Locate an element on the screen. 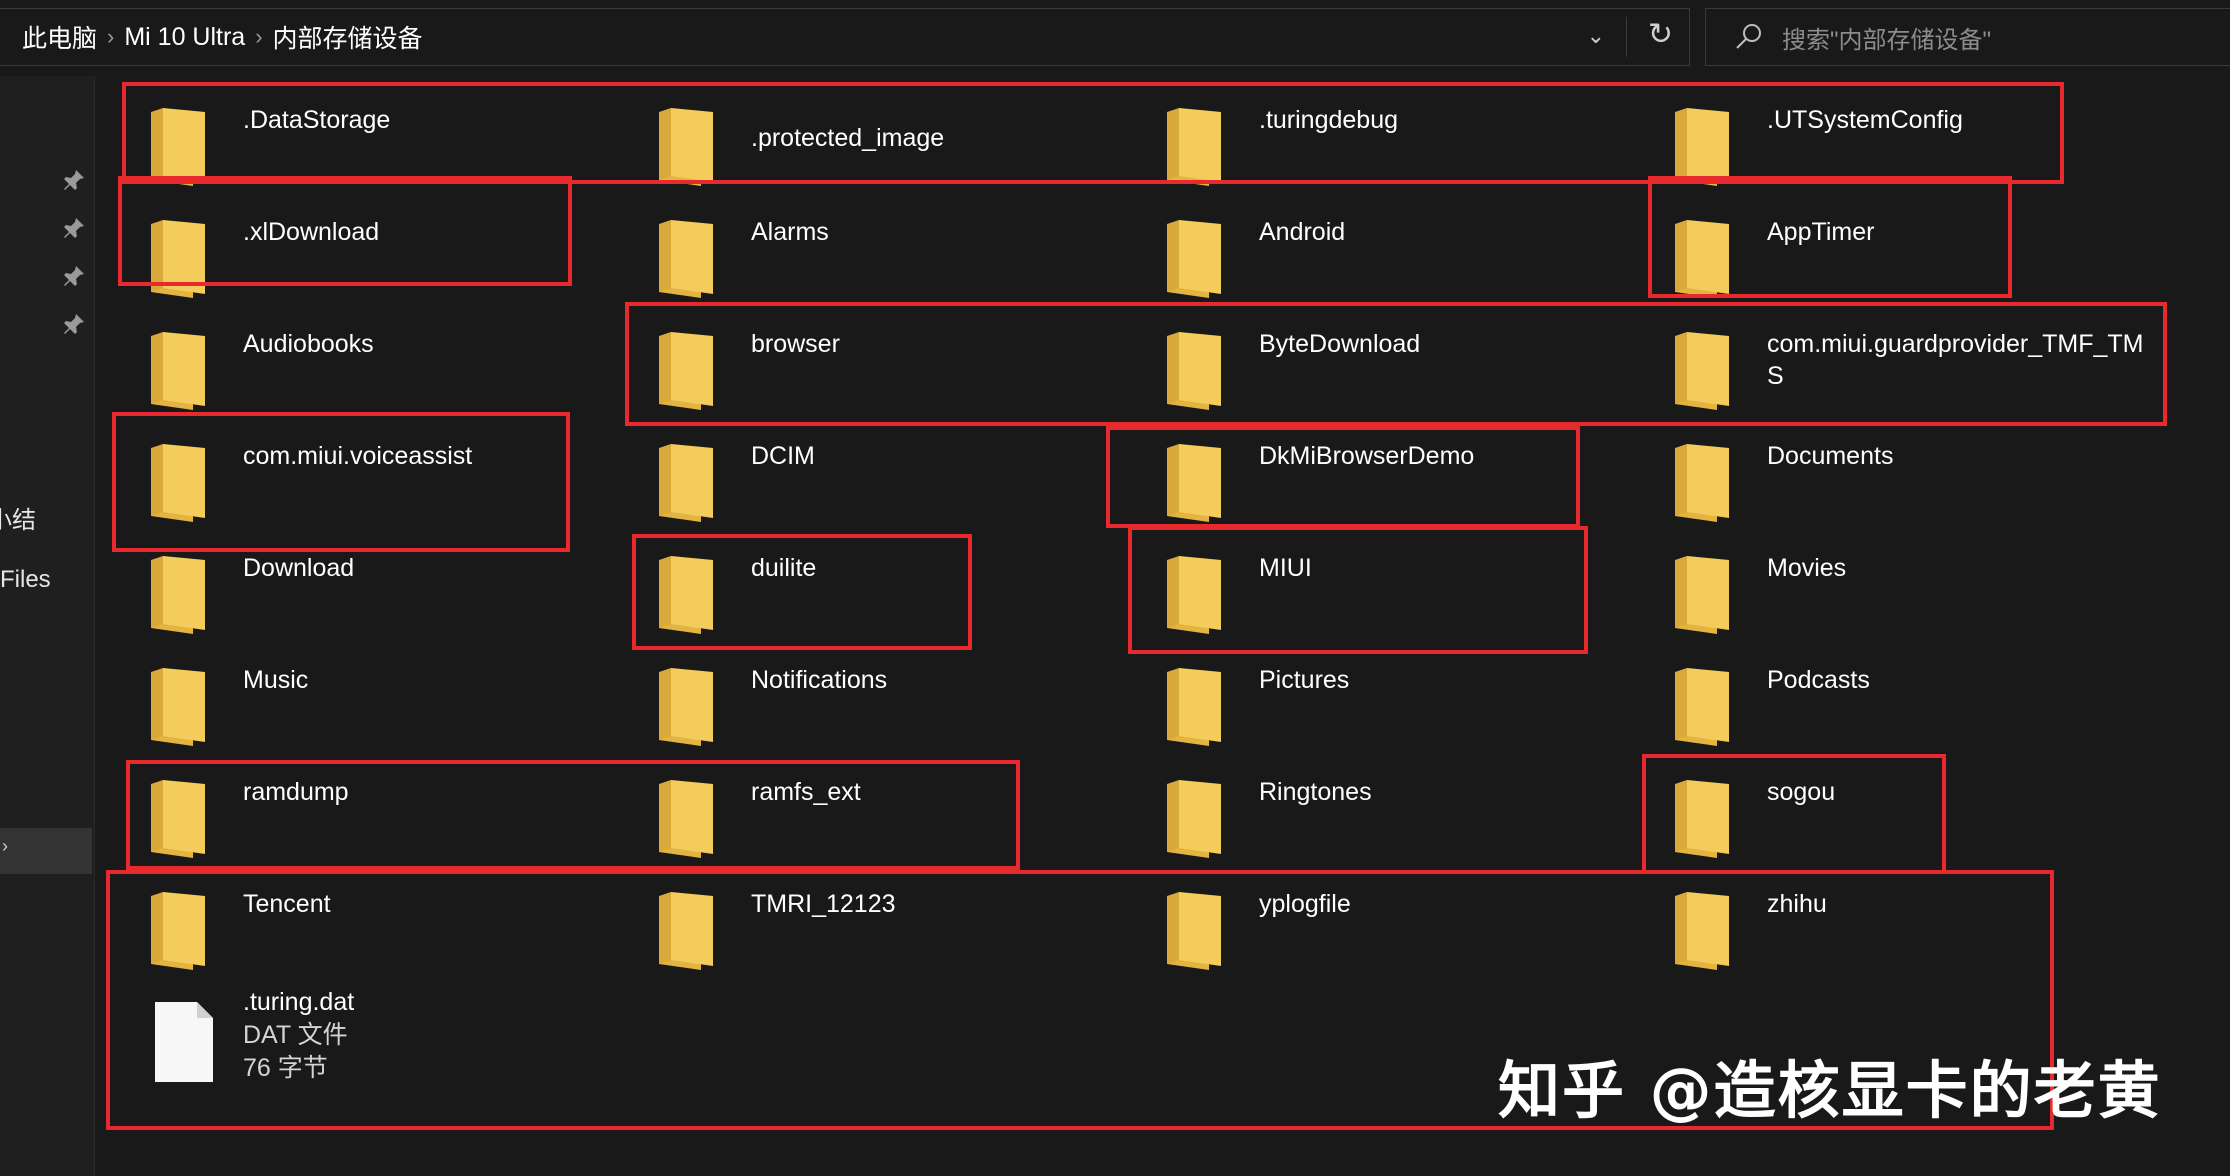 Image resolution: width=2230 pixels, height=1176 pixels. search-box: 搜索"内部存储设备" is located at coordinates (1967, 37).